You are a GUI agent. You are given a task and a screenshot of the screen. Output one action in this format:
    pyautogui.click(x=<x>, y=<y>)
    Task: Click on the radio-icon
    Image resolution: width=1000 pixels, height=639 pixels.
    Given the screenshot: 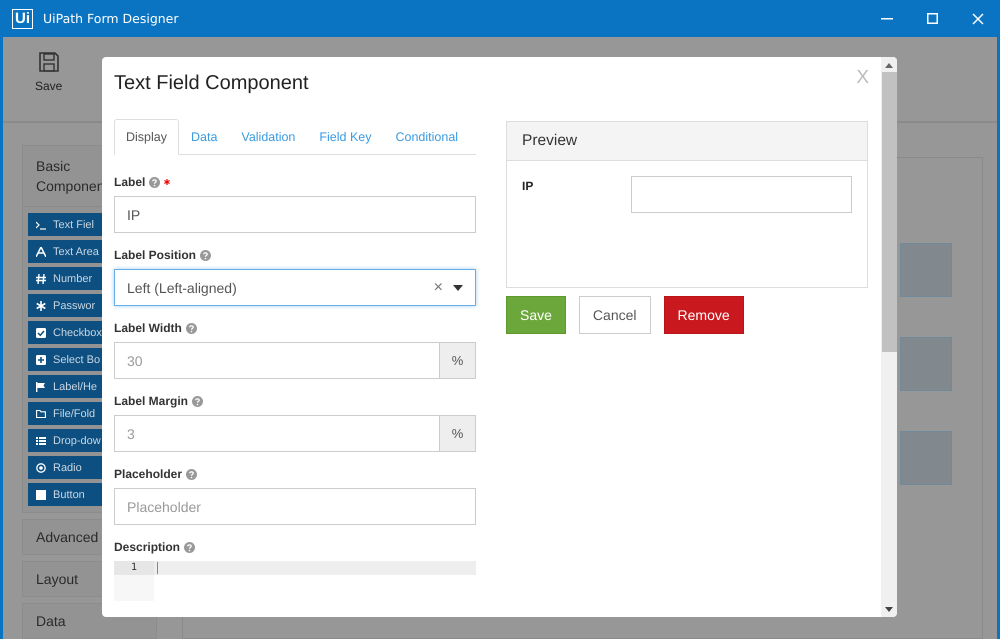 What is the action you would take?
    pyautogui.click(x=41, y=467)
    